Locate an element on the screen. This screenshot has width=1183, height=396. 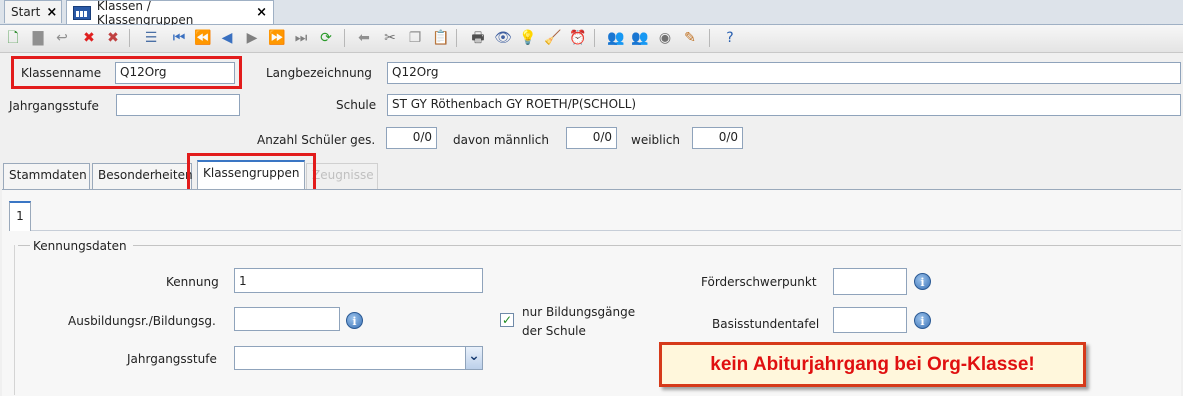
foerderschwerpunkt-label: Förderschwerpunkt is located at coordinates (759, 282).